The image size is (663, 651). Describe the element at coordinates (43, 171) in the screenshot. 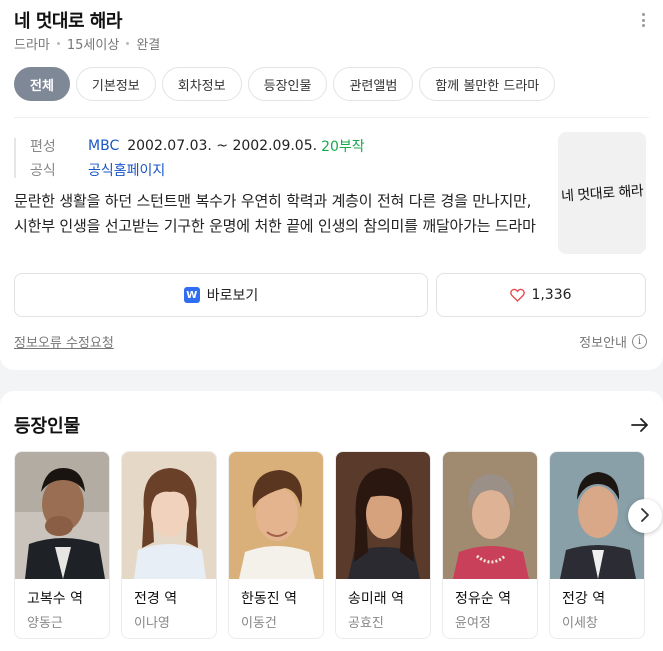

I see `official-key: 공식` at that location.